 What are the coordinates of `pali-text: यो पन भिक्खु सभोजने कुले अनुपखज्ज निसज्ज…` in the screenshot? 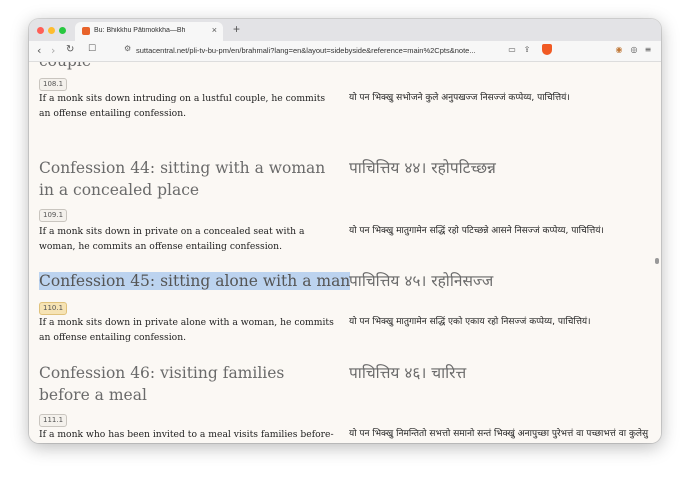 It's located at (459, 98).